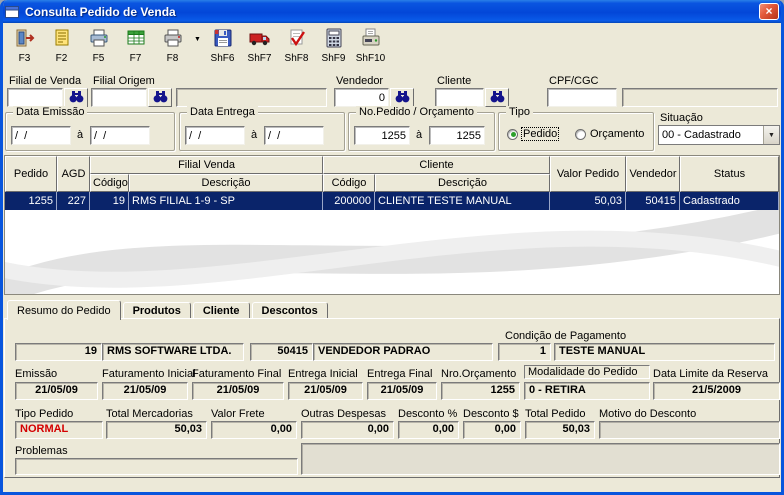  I want to click on tab-produtos: Produtos, so click(156, 310).